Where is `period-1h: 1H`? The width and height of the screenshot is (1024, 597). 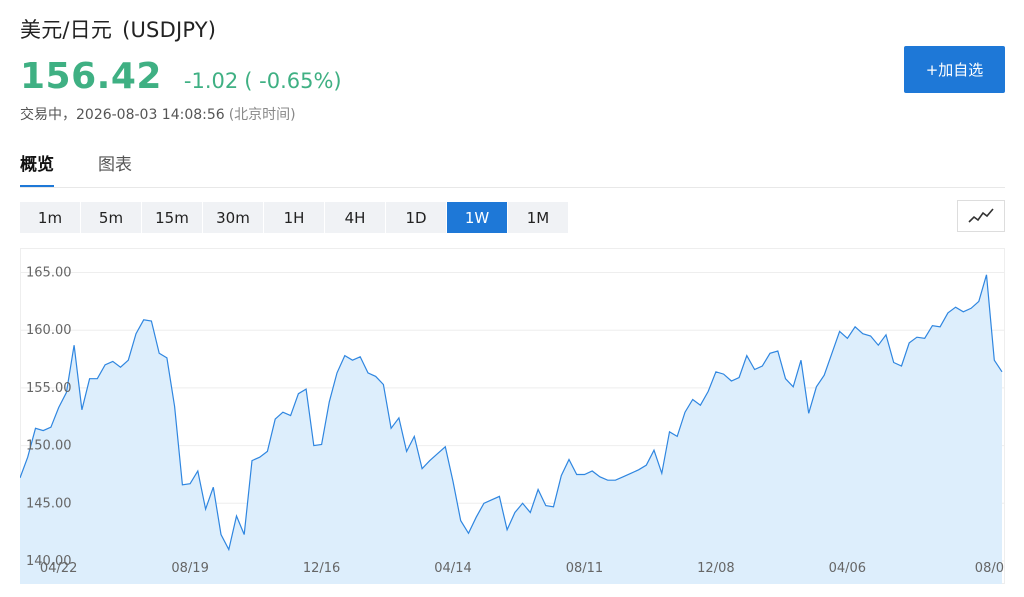 period-1h: 1H is located at coordinates (294, 217).